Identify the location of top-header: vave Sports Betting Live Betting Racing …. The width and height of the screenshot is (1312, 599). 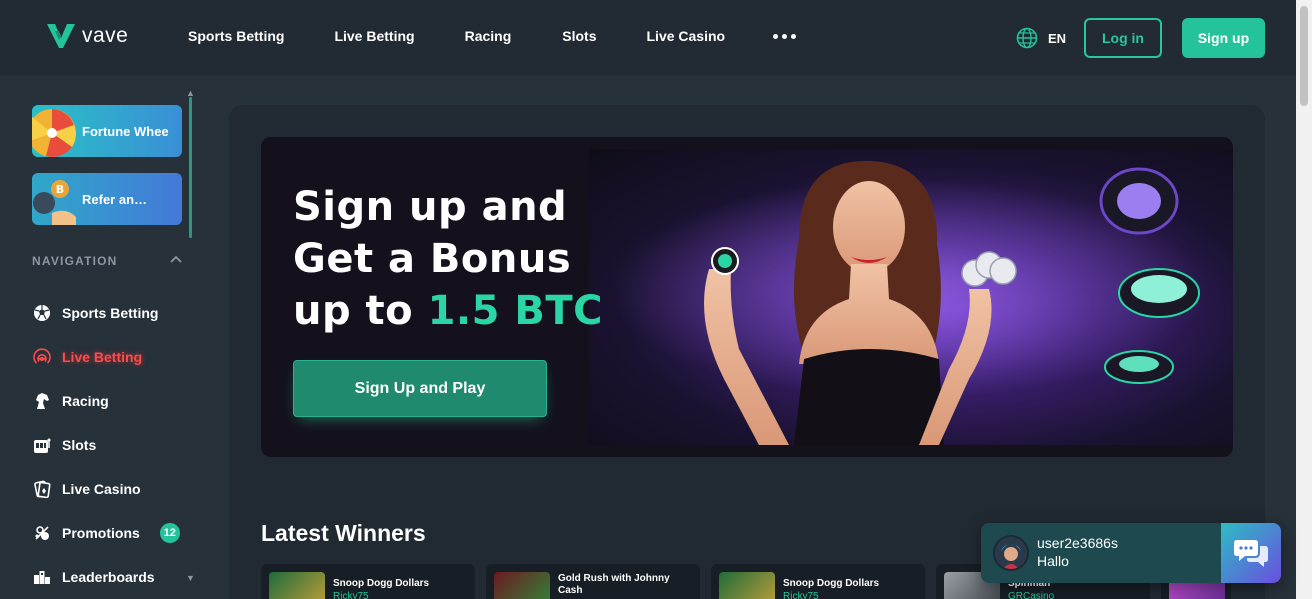
(648, 37).